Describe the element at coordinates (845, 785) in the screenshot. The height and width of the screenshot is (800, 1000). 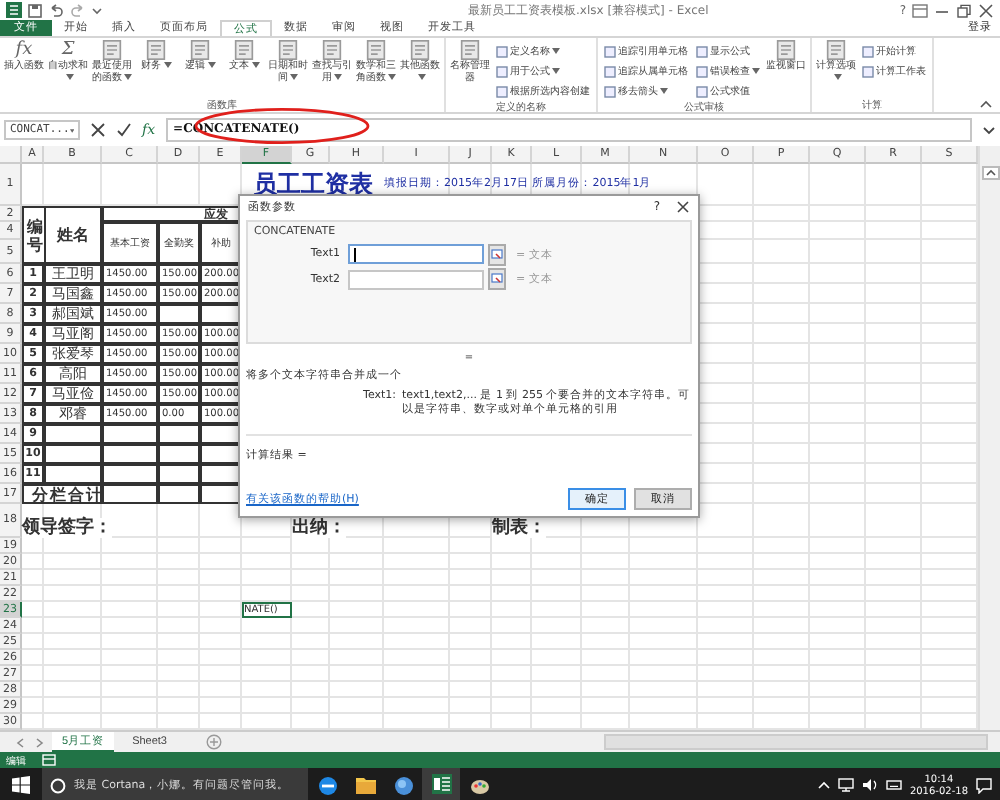
I see `network-icon` at that location.